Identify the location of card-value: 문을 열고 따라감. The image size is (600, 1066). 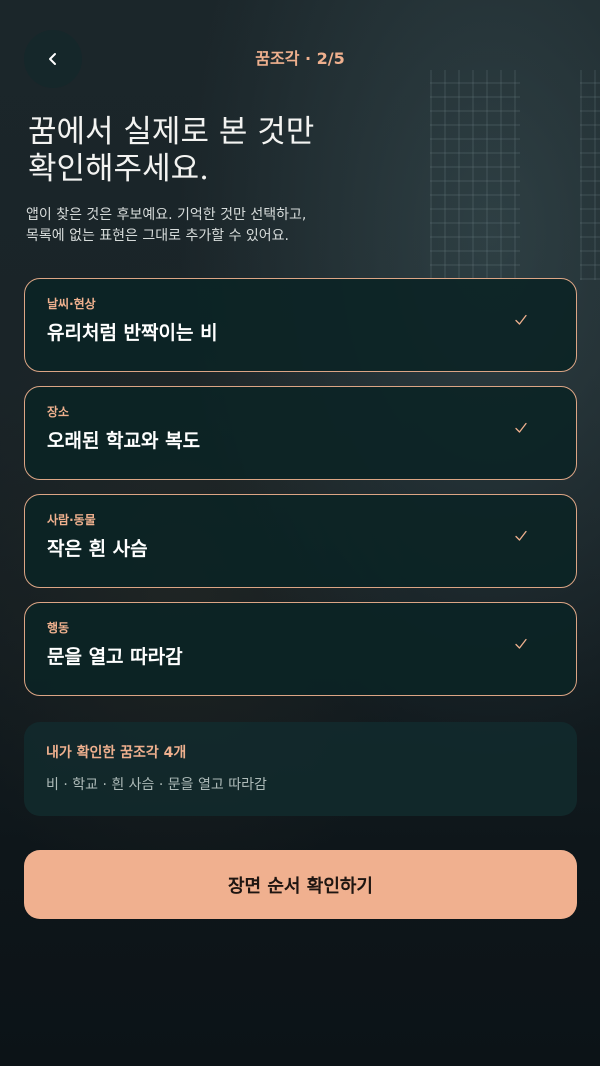
(115, 657).